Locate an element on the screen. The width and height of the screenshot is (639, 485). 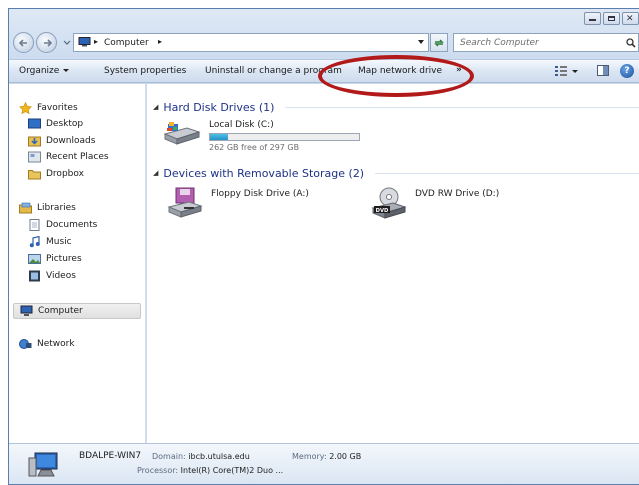
memory-label: Memory: is located at coordinates (309, 456).